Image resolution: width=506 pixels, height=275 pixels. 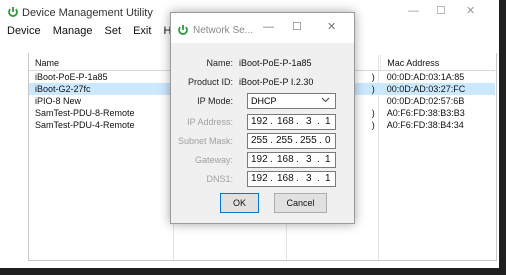 I want to click on cancel-button: Cancel, so click(x=300, y=203).